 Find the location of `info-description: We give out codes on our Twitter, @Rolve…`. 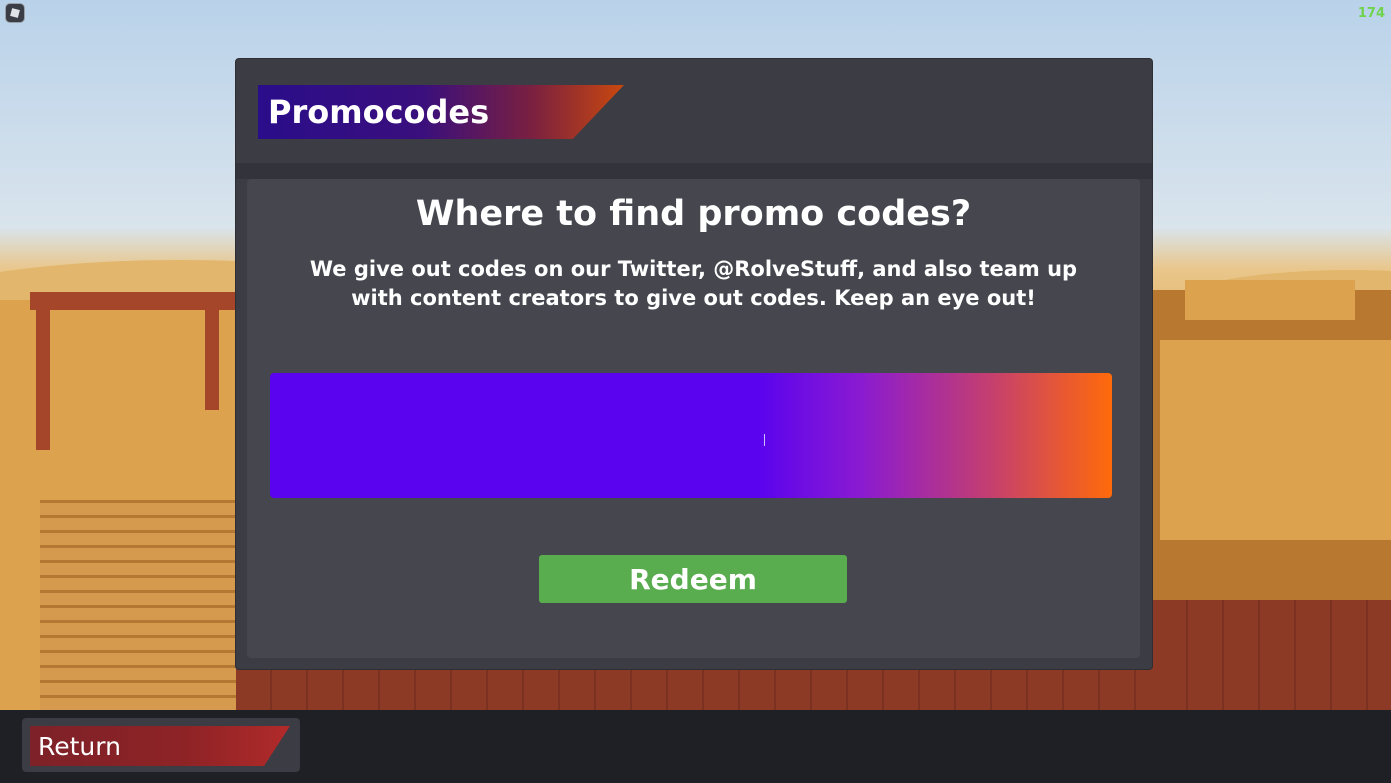

info-description: We give out codes on our Twitter, @Rolve… is located at coordinates (693, 283).